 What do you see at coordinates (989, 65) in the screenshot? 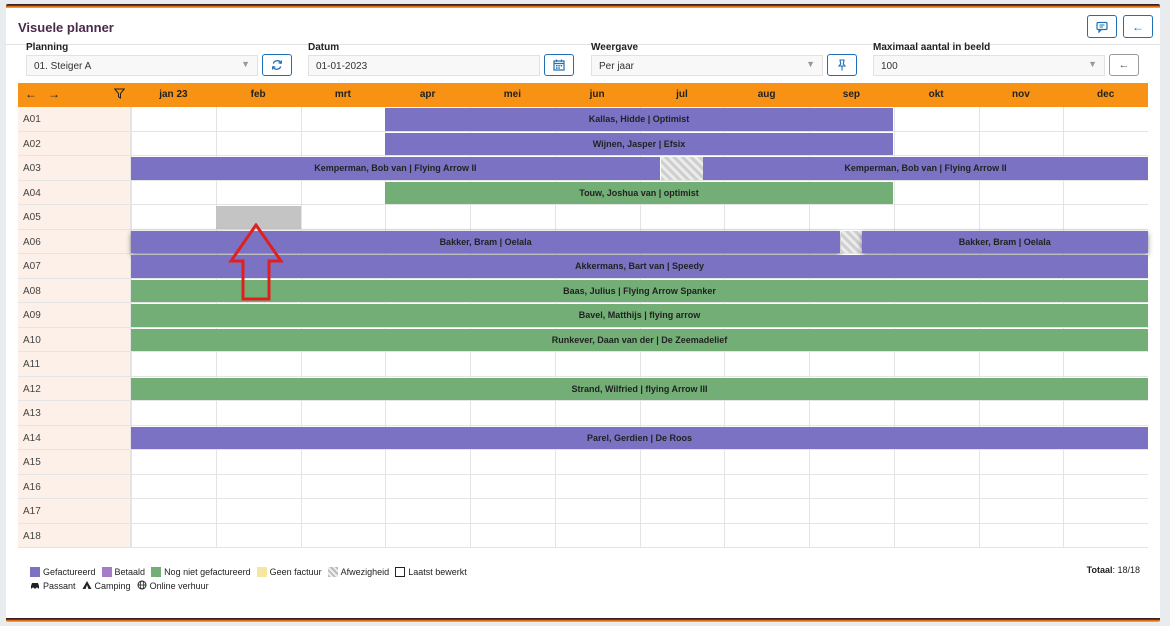
I see `max-select: 100 ▼` at bounding box center [989, 65].